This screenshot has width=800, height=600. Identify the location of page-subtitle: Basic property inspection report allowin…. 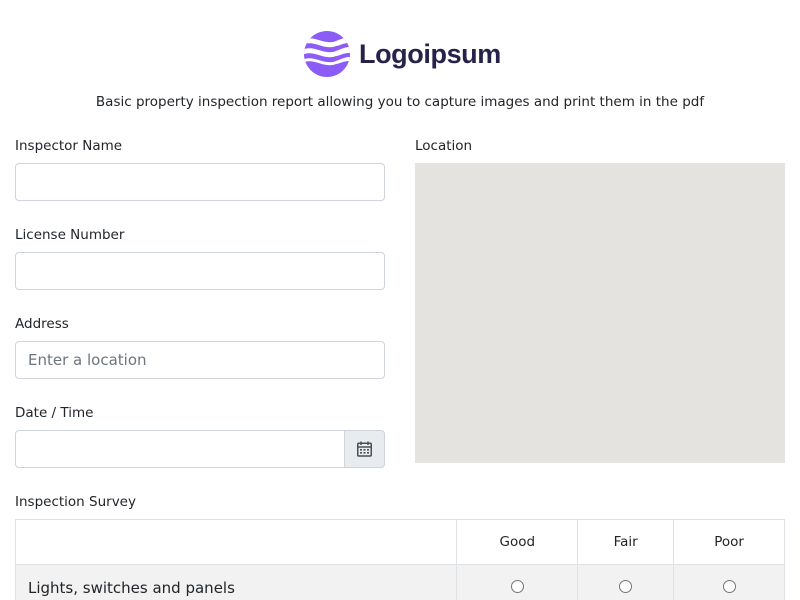
(400, 102).